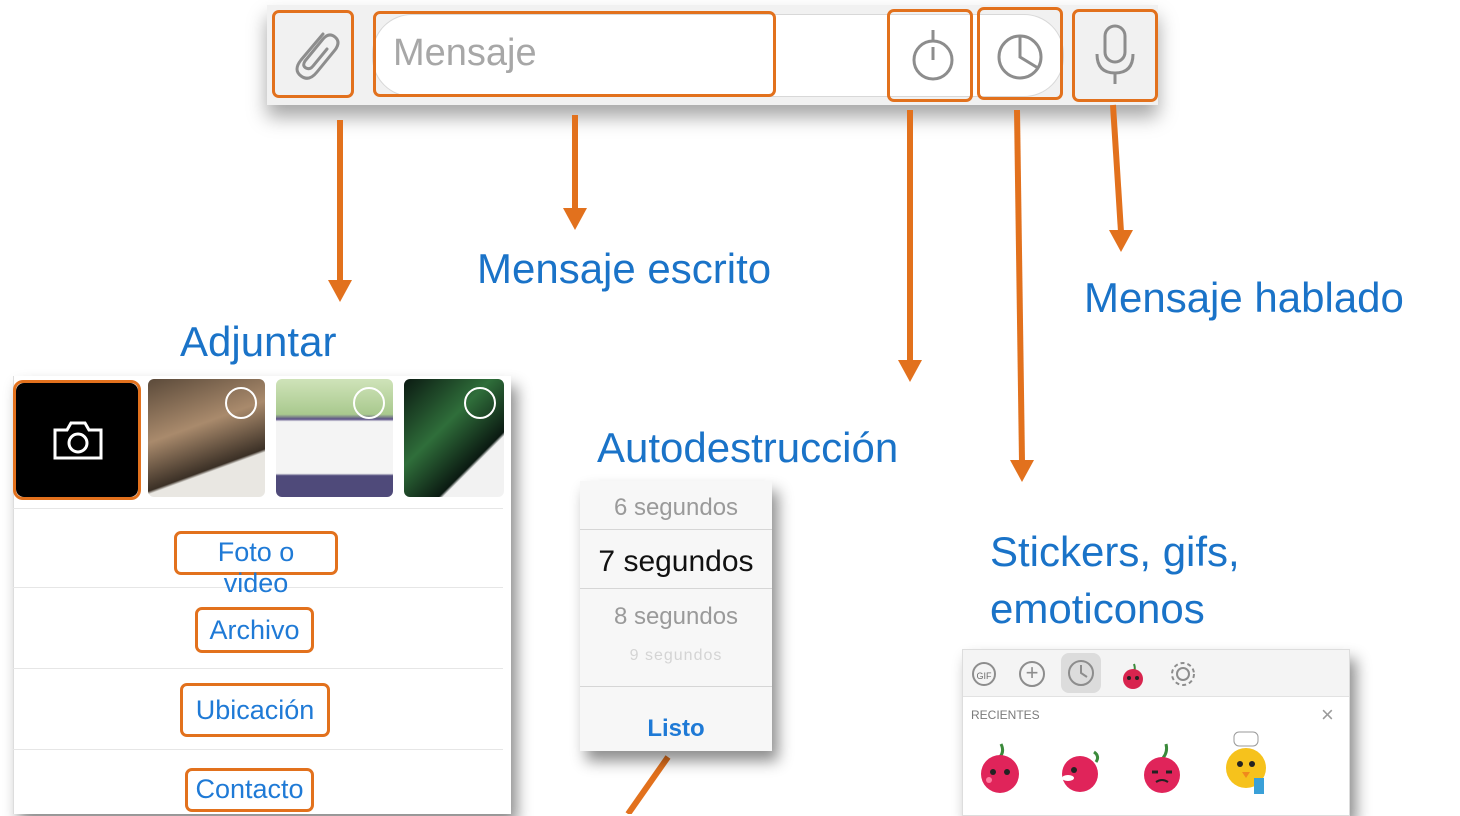 The image size is (1460, 816). I want to click on settings-icon, so click(1183, 676).